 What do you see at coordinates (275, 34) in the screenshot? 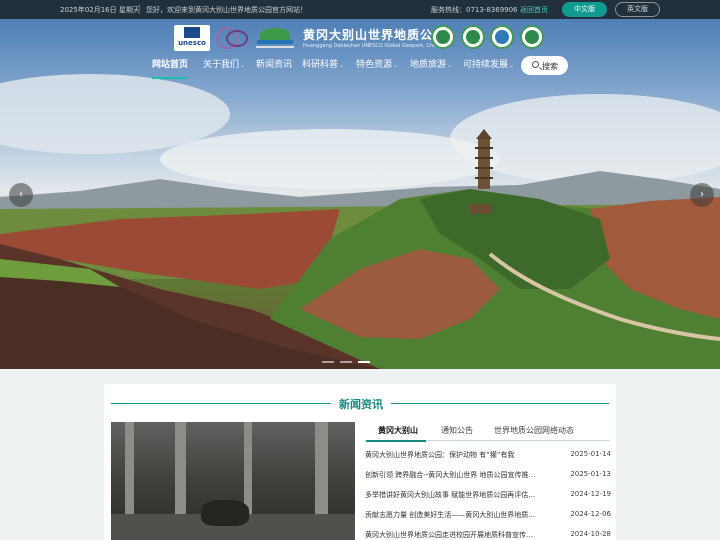
I see `mountain-icon` at bounding box center [275, 34].